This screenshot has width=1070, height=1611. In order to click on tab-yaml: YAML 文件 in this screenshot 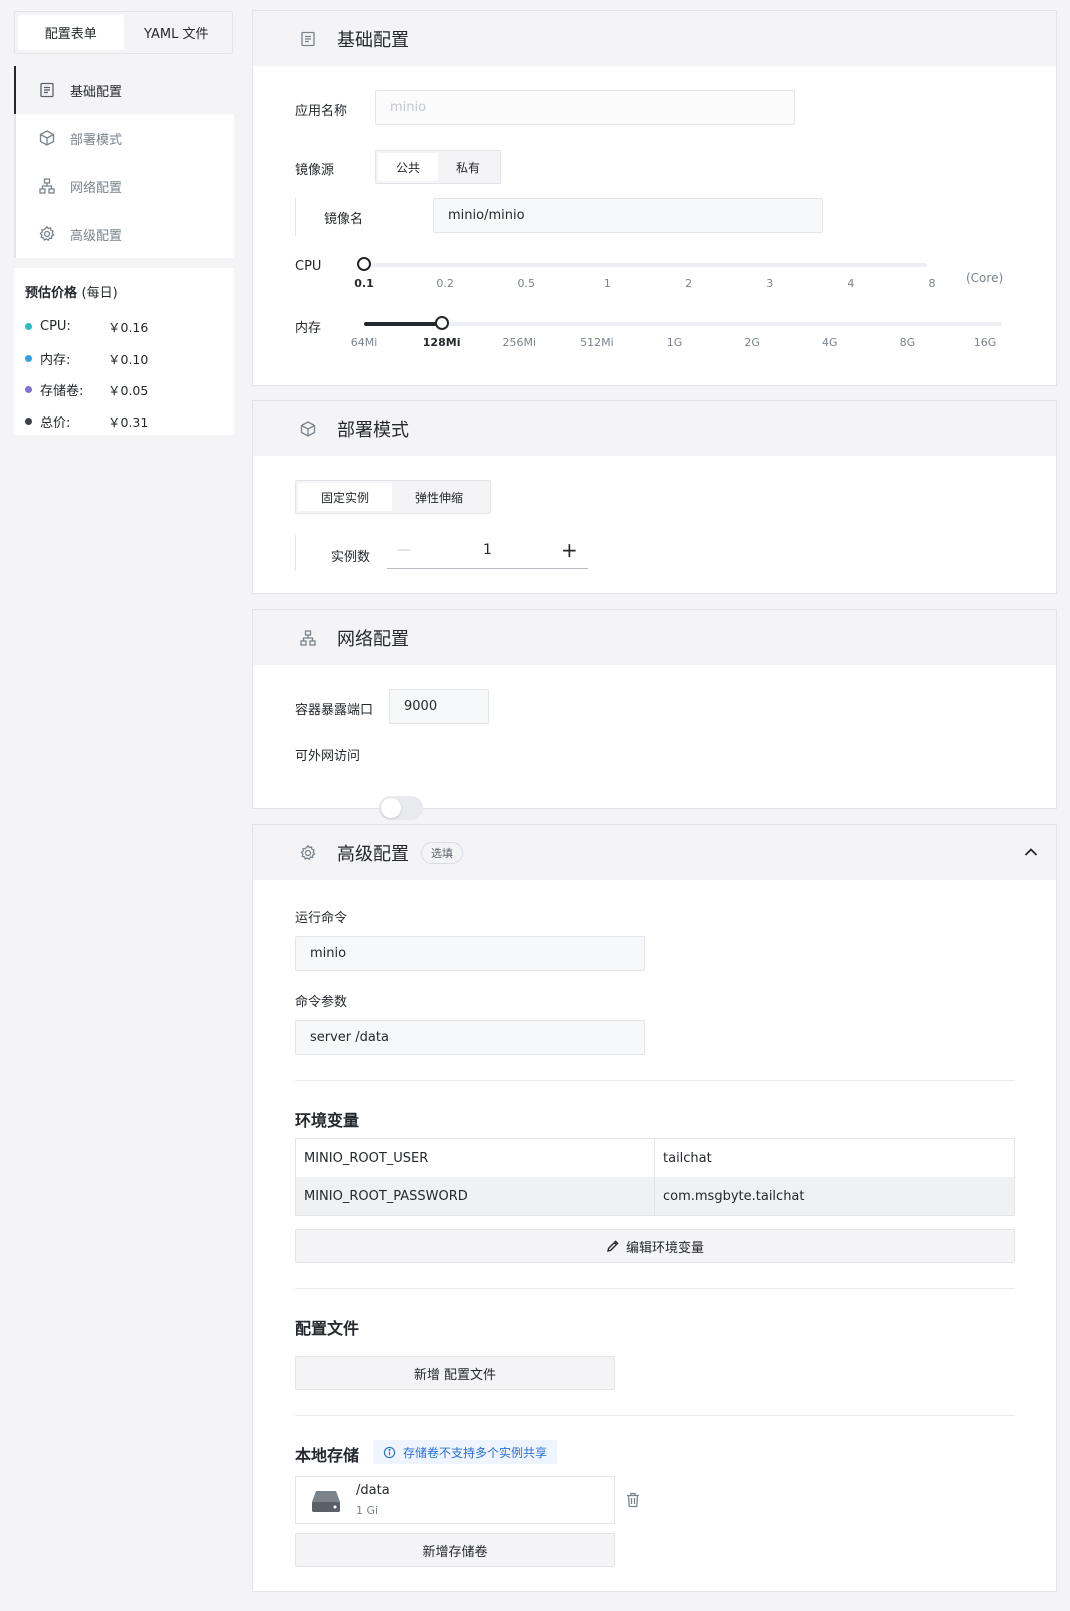, I will do `click(177, 32)`.